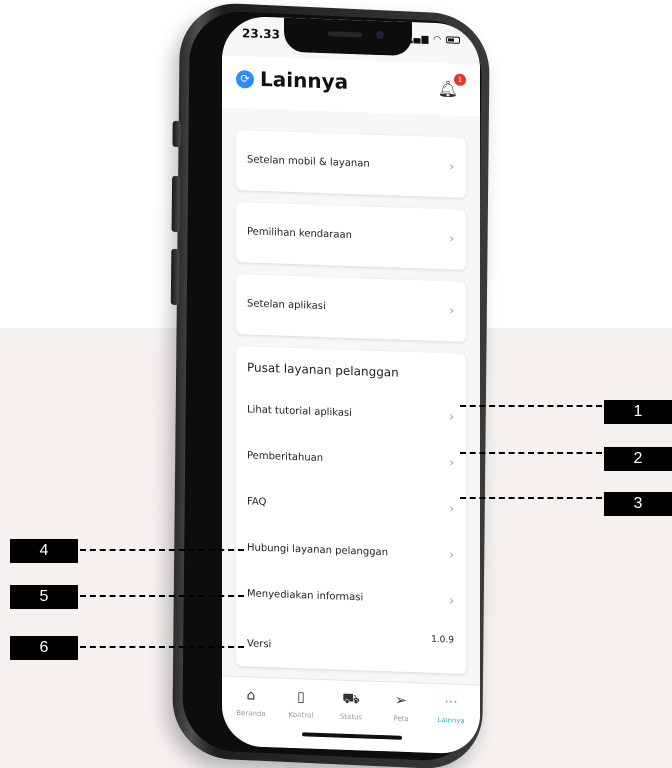 This screenshot has width=672, height=768. Describe the element at coordinates (453, 40) in the screenshot. I see `battery-icon` at that location.